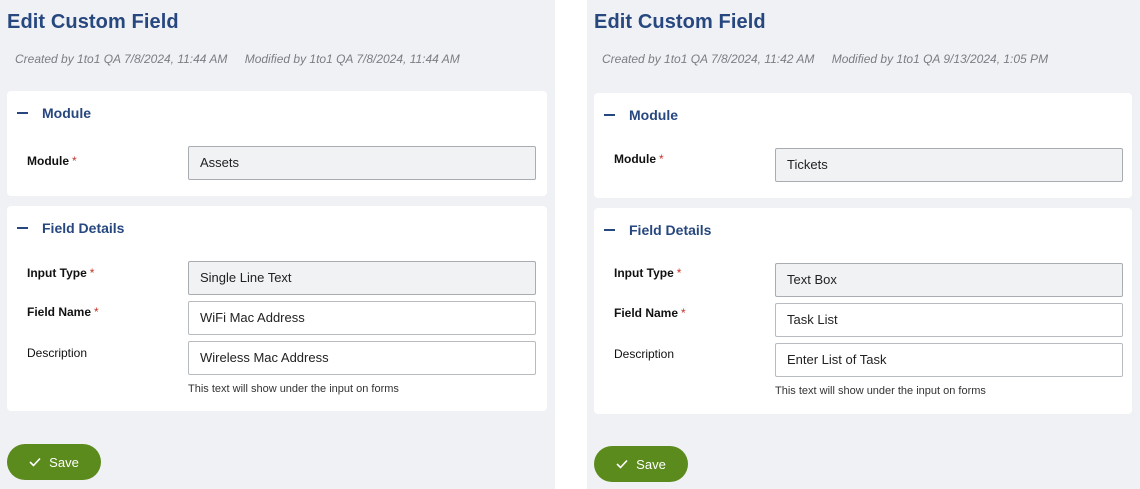  What do you see at coordinates (949, 320) in the screenshot?
I see `field-name-input: Task List` at bounding box center [949, 320].